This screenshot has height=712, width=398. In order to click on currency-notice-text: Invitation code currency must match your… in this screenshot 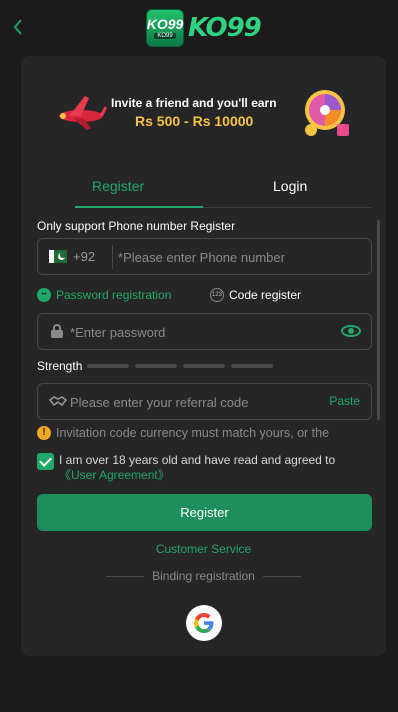, I will do `click(193, 433)`.